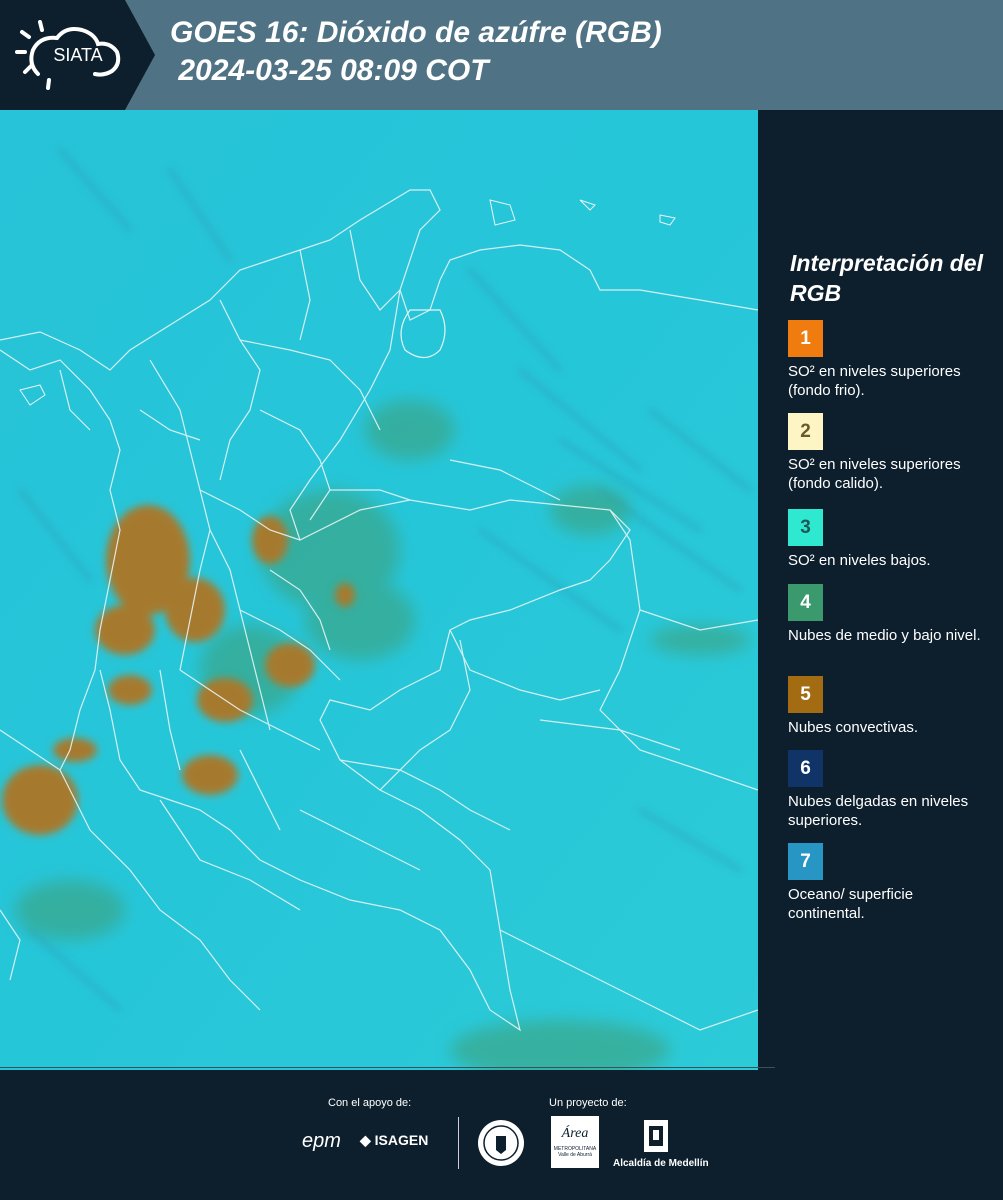  I want to click on project-label: Un proyecto de:, so click(588, 1103).